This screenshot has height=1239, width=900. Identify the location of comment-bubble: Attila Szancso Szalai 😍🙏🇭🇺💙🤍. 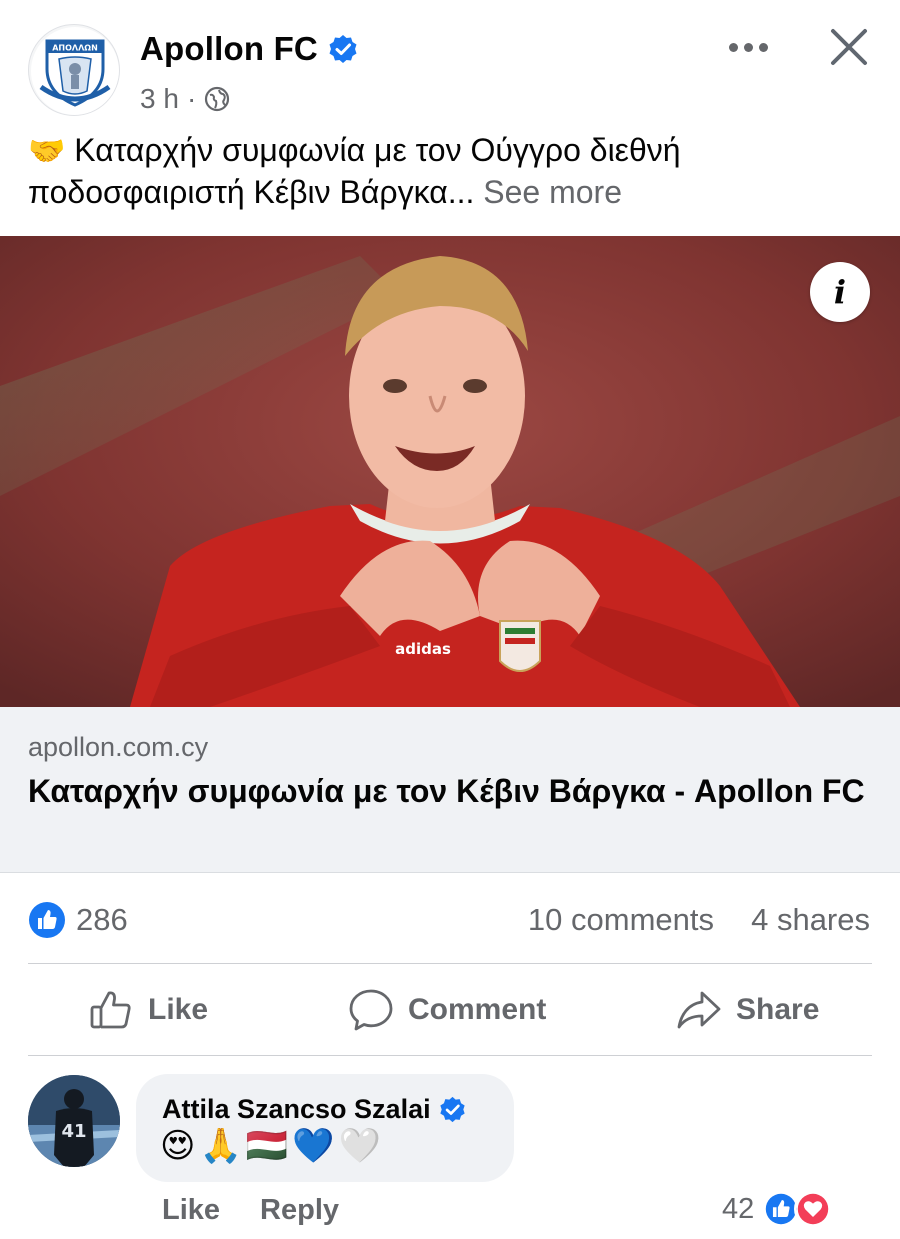
(325, 1128).